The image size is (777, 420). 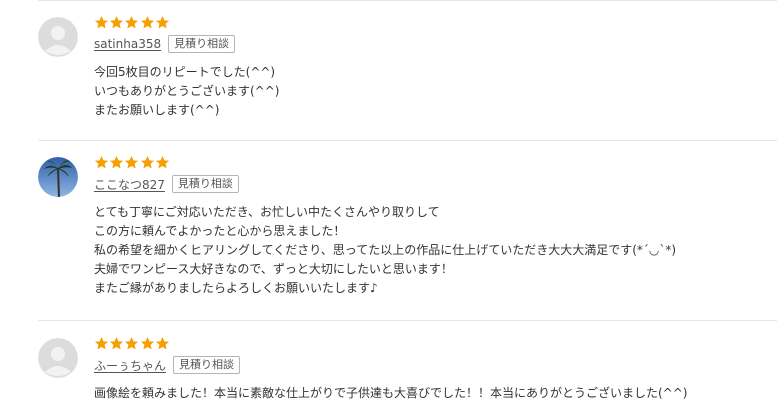 I want to click on reviewer-line: satinha358 見積り相談, so click(x=165, y=44).